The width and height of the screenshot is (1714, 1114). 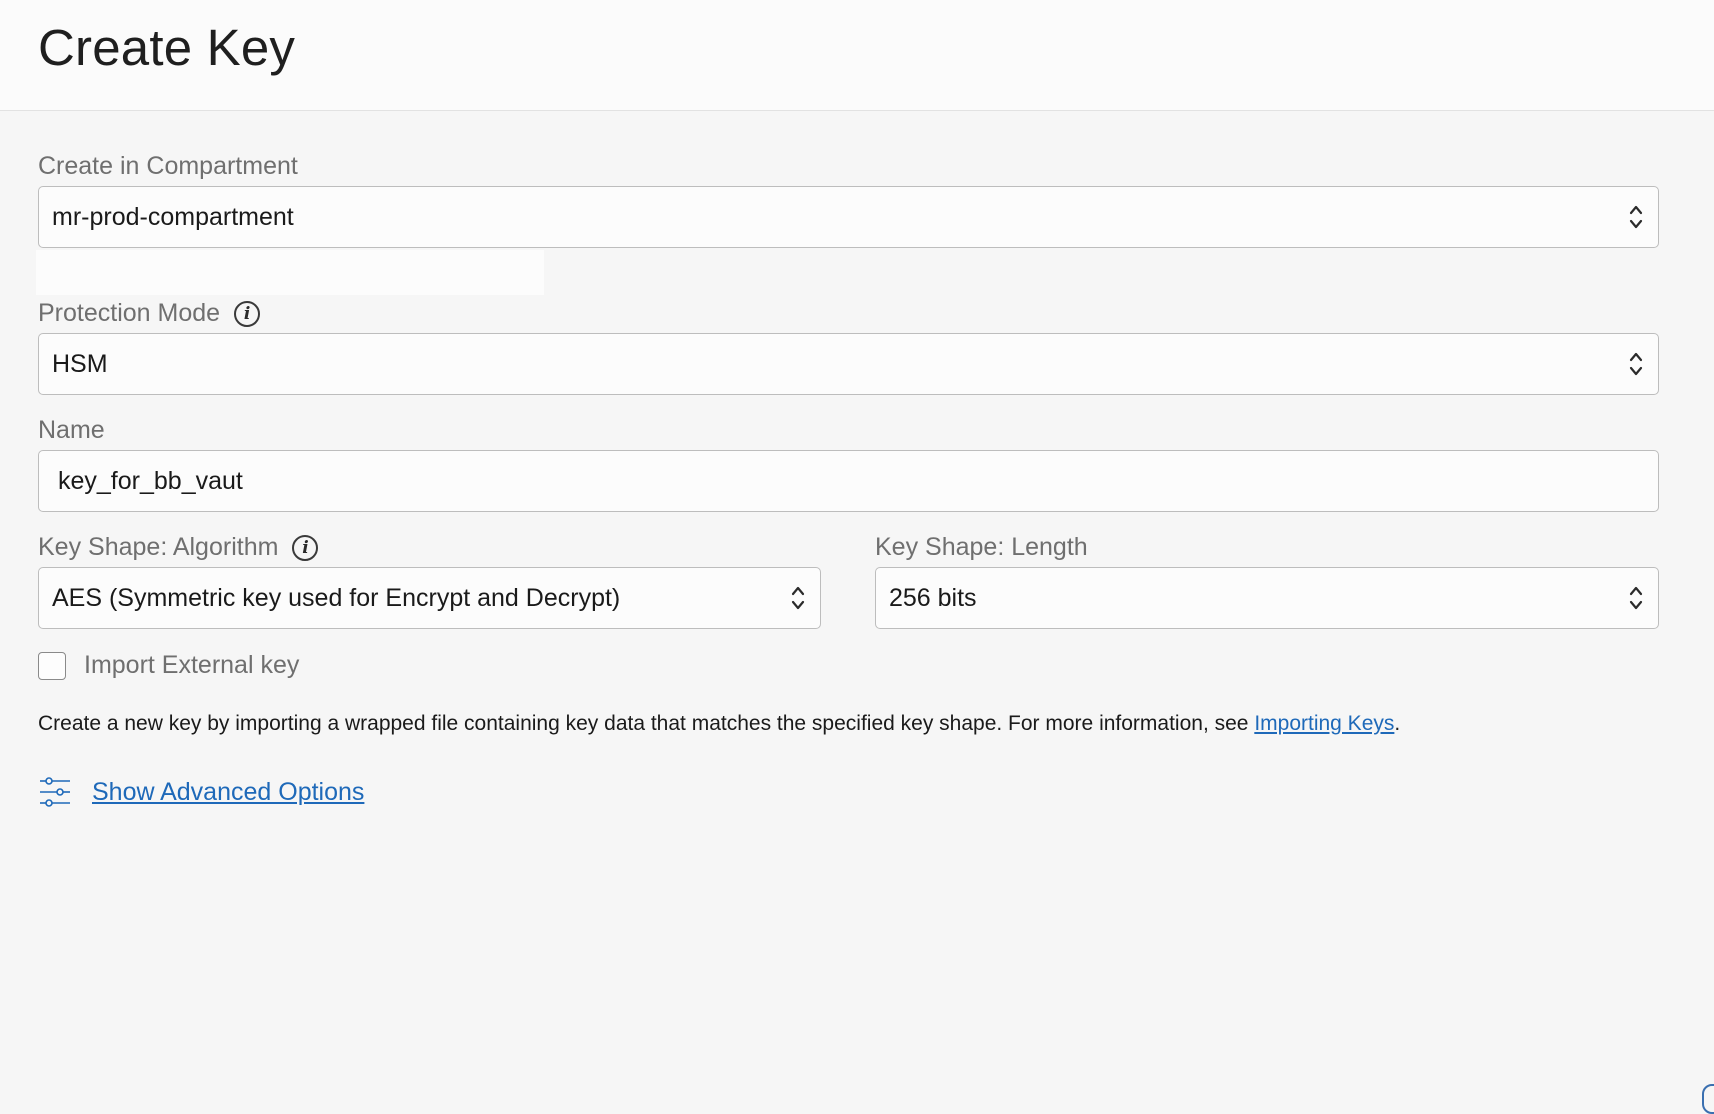 I want to click on protection-mode-select: HSM, so click(x=848, y=364).